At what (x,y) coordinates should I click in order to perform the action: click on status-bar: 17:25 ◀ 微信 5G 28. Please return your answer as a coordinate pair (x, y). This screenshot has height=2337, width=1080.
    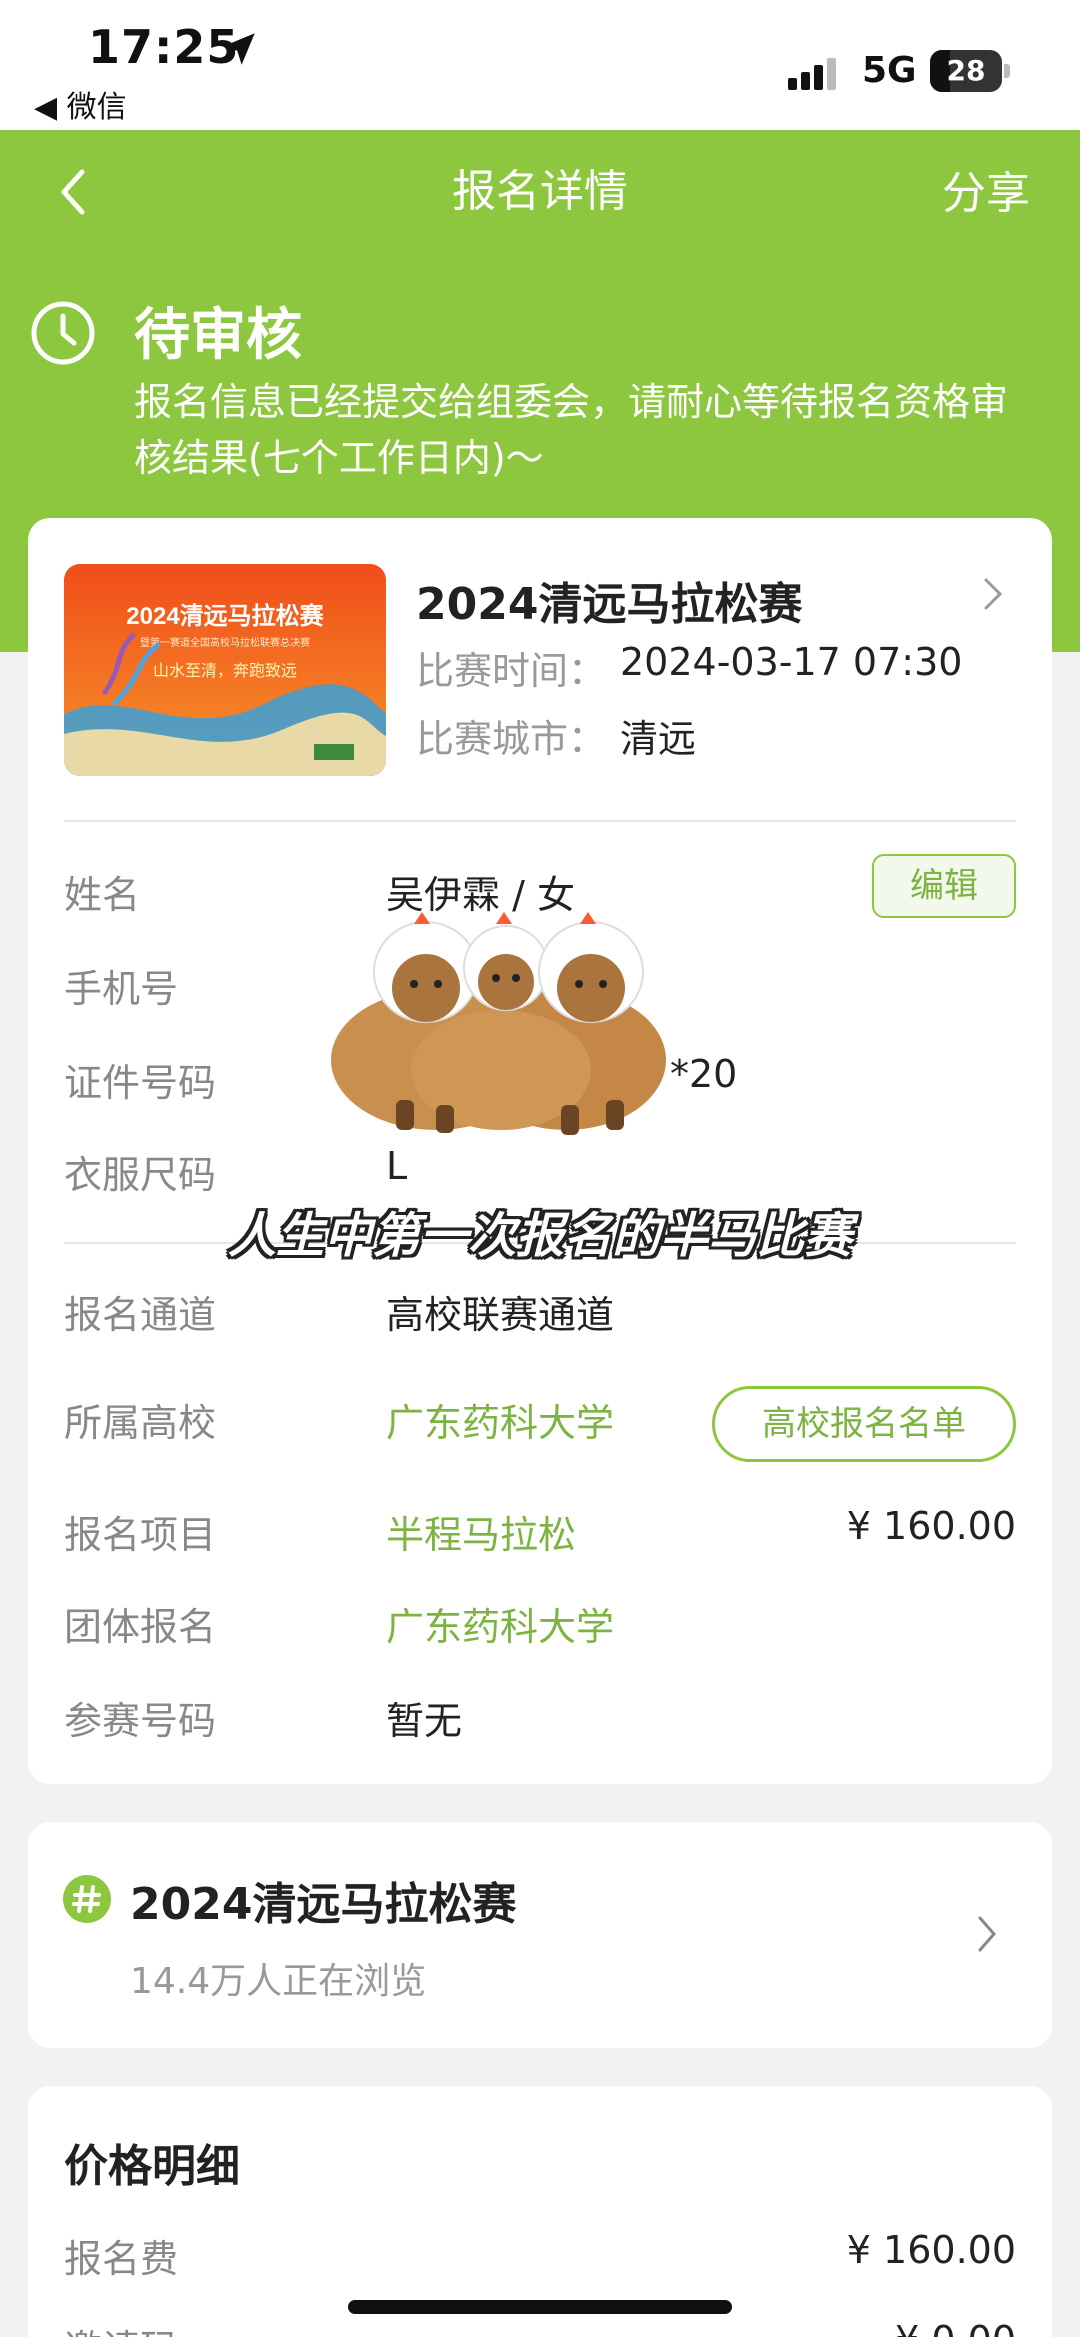
    Looking at the image, I should click on (540, 65).